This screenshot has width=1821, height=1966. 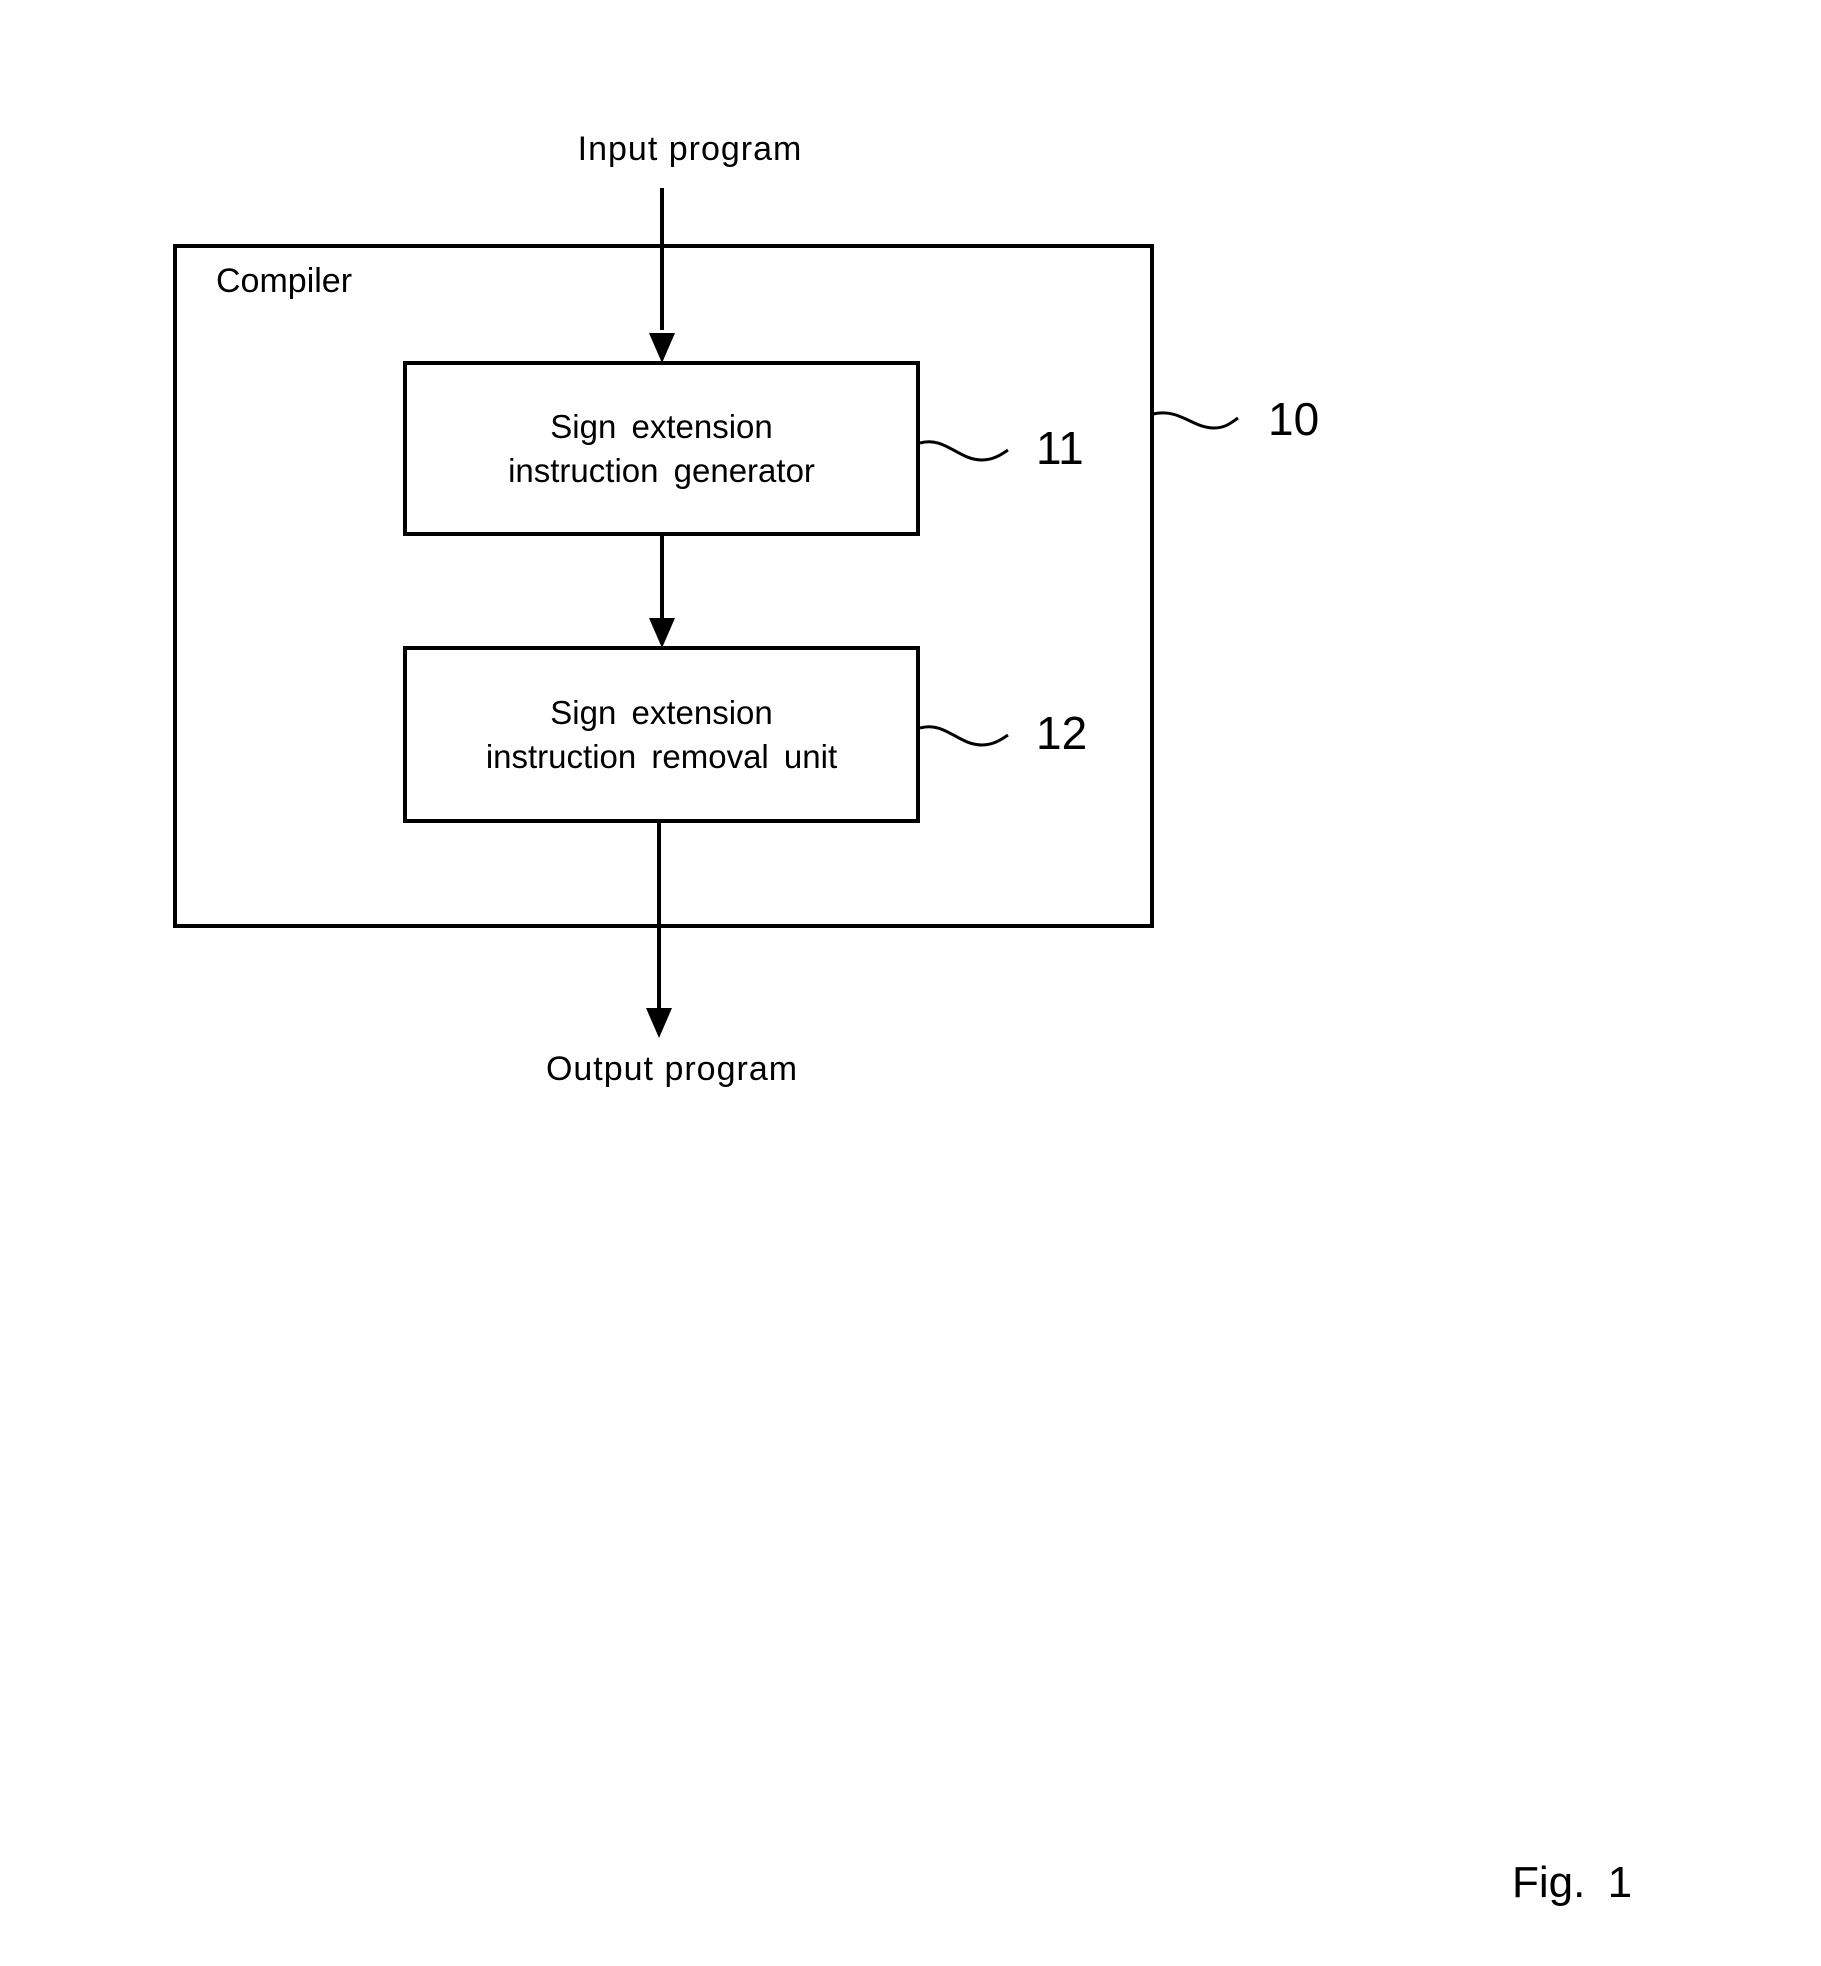 What do you see at coordinates (1294, 419) in the screenshot?
I see `ref-10: 10` at bounding box center [1294, 419].